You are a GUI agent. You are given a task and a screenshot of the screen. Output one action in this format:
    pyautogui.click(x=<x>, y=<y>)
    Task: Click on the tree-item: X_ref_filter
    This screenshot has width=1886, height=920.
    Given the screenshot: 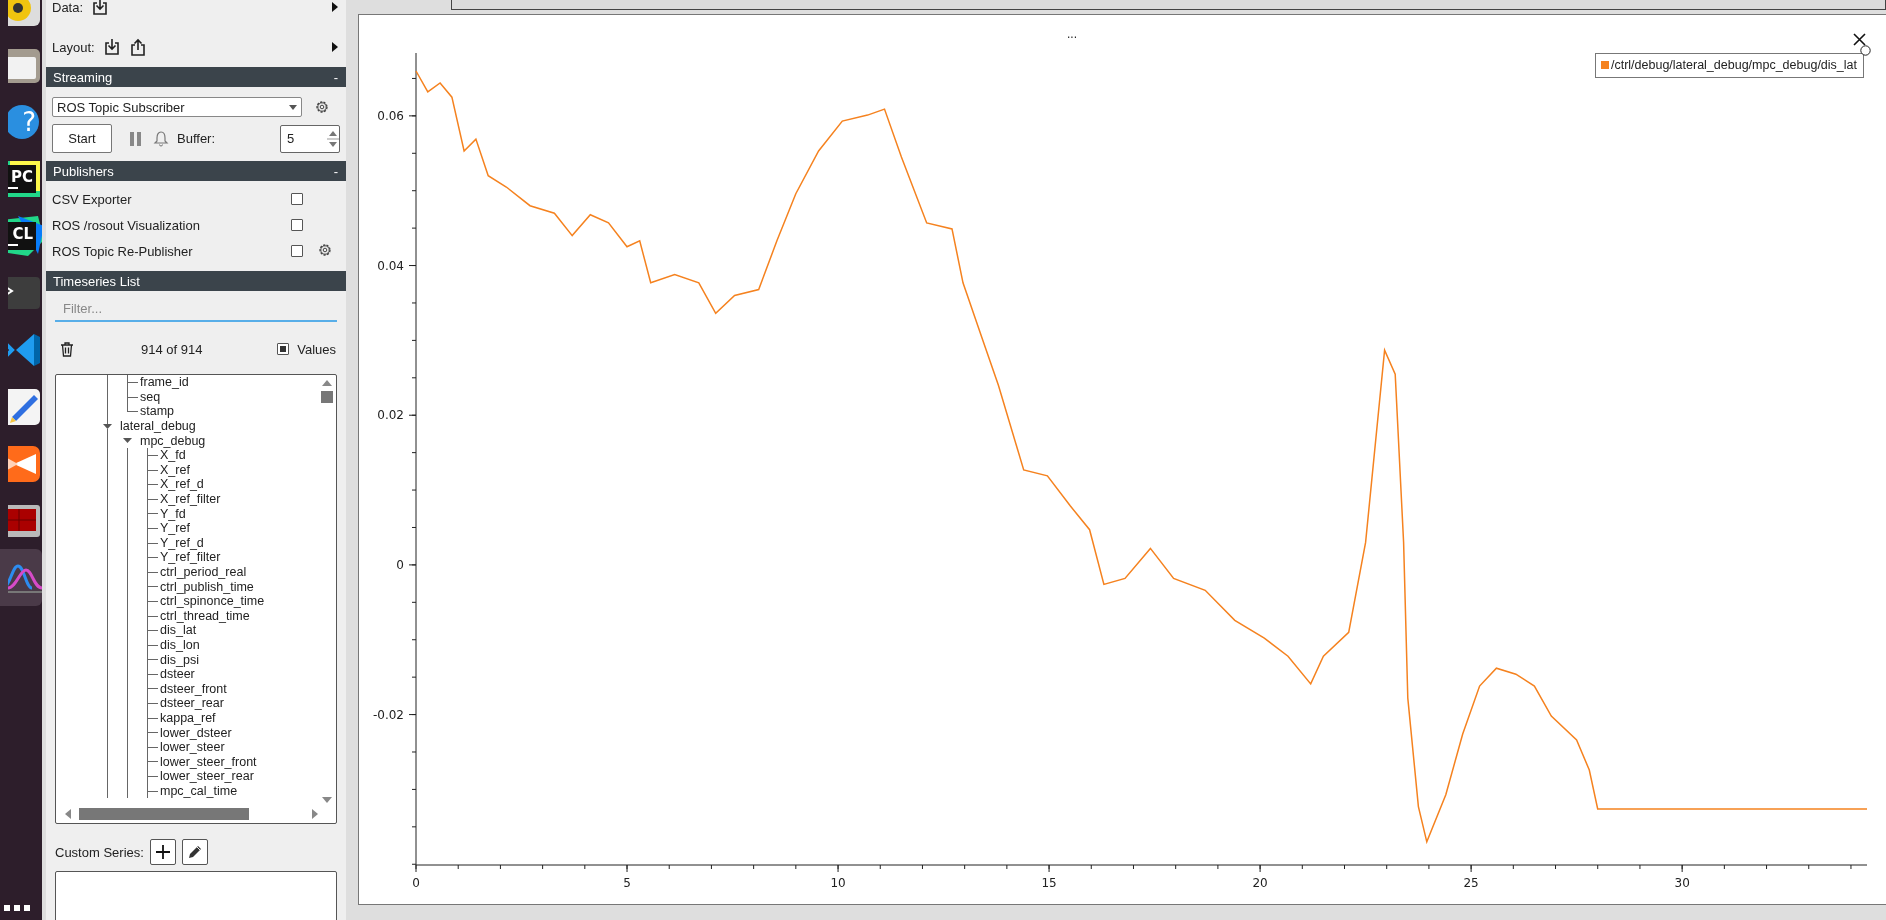 What is the action you would take?
    pyautogui.click(x=190, y=499)
    